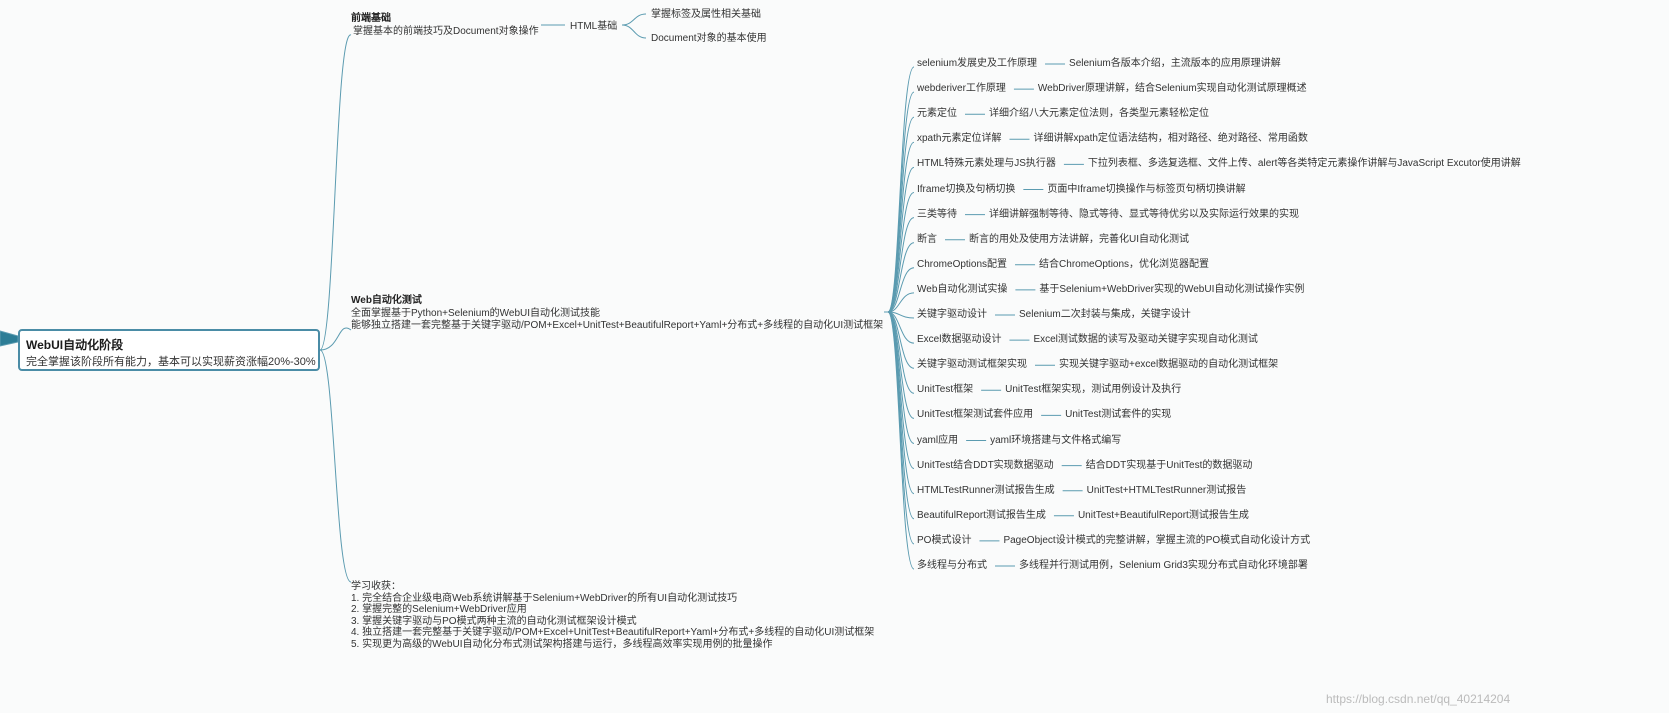  Describe the element at coordinates (1166, 490) in the screenshot. I see `topic-desc: UnitTest+HTMLTestRunner测试报告` at that location.